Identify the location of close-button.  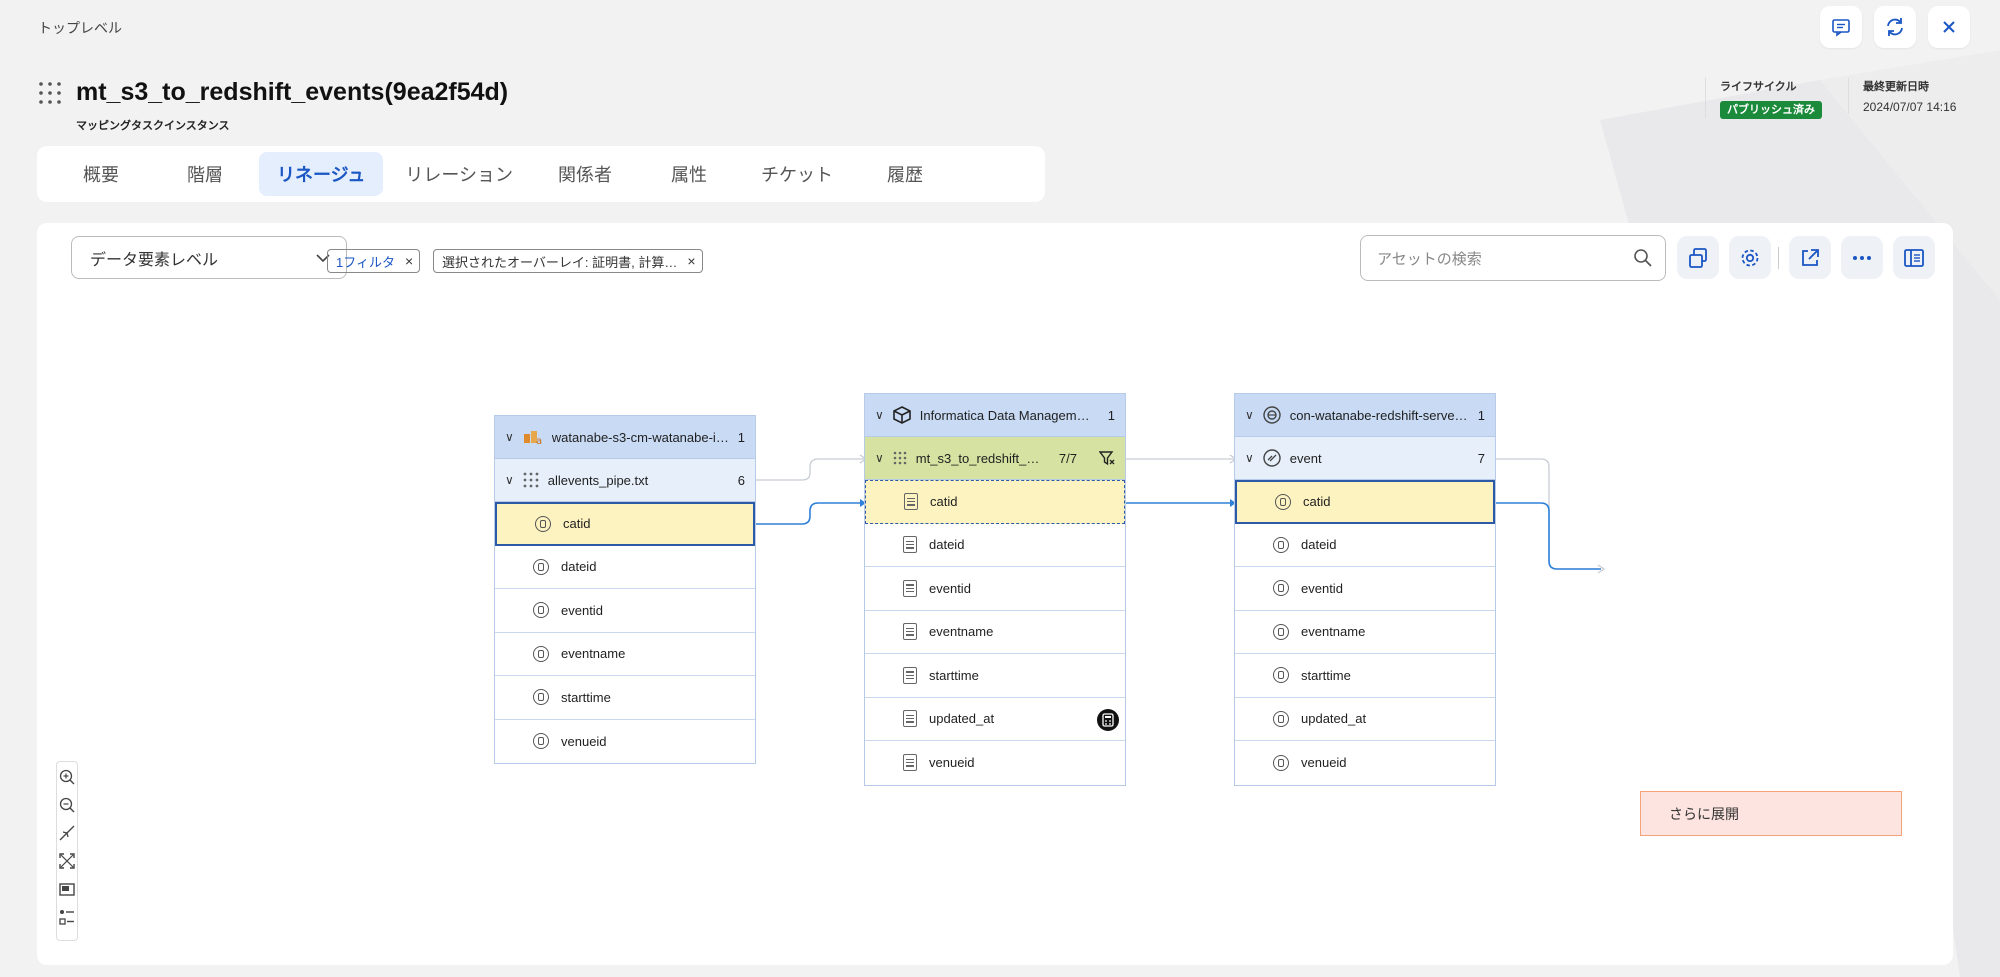
(1949, 27).